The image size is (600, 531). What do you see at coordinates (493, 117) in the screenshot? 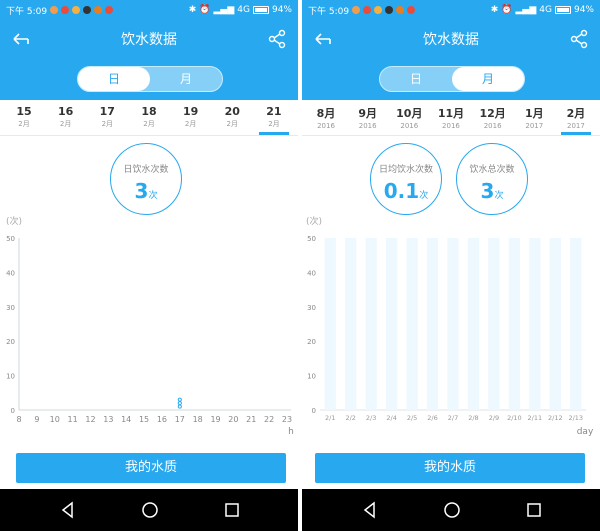
I see `date-item: 12月 2016` at bounding box center [493, 117].